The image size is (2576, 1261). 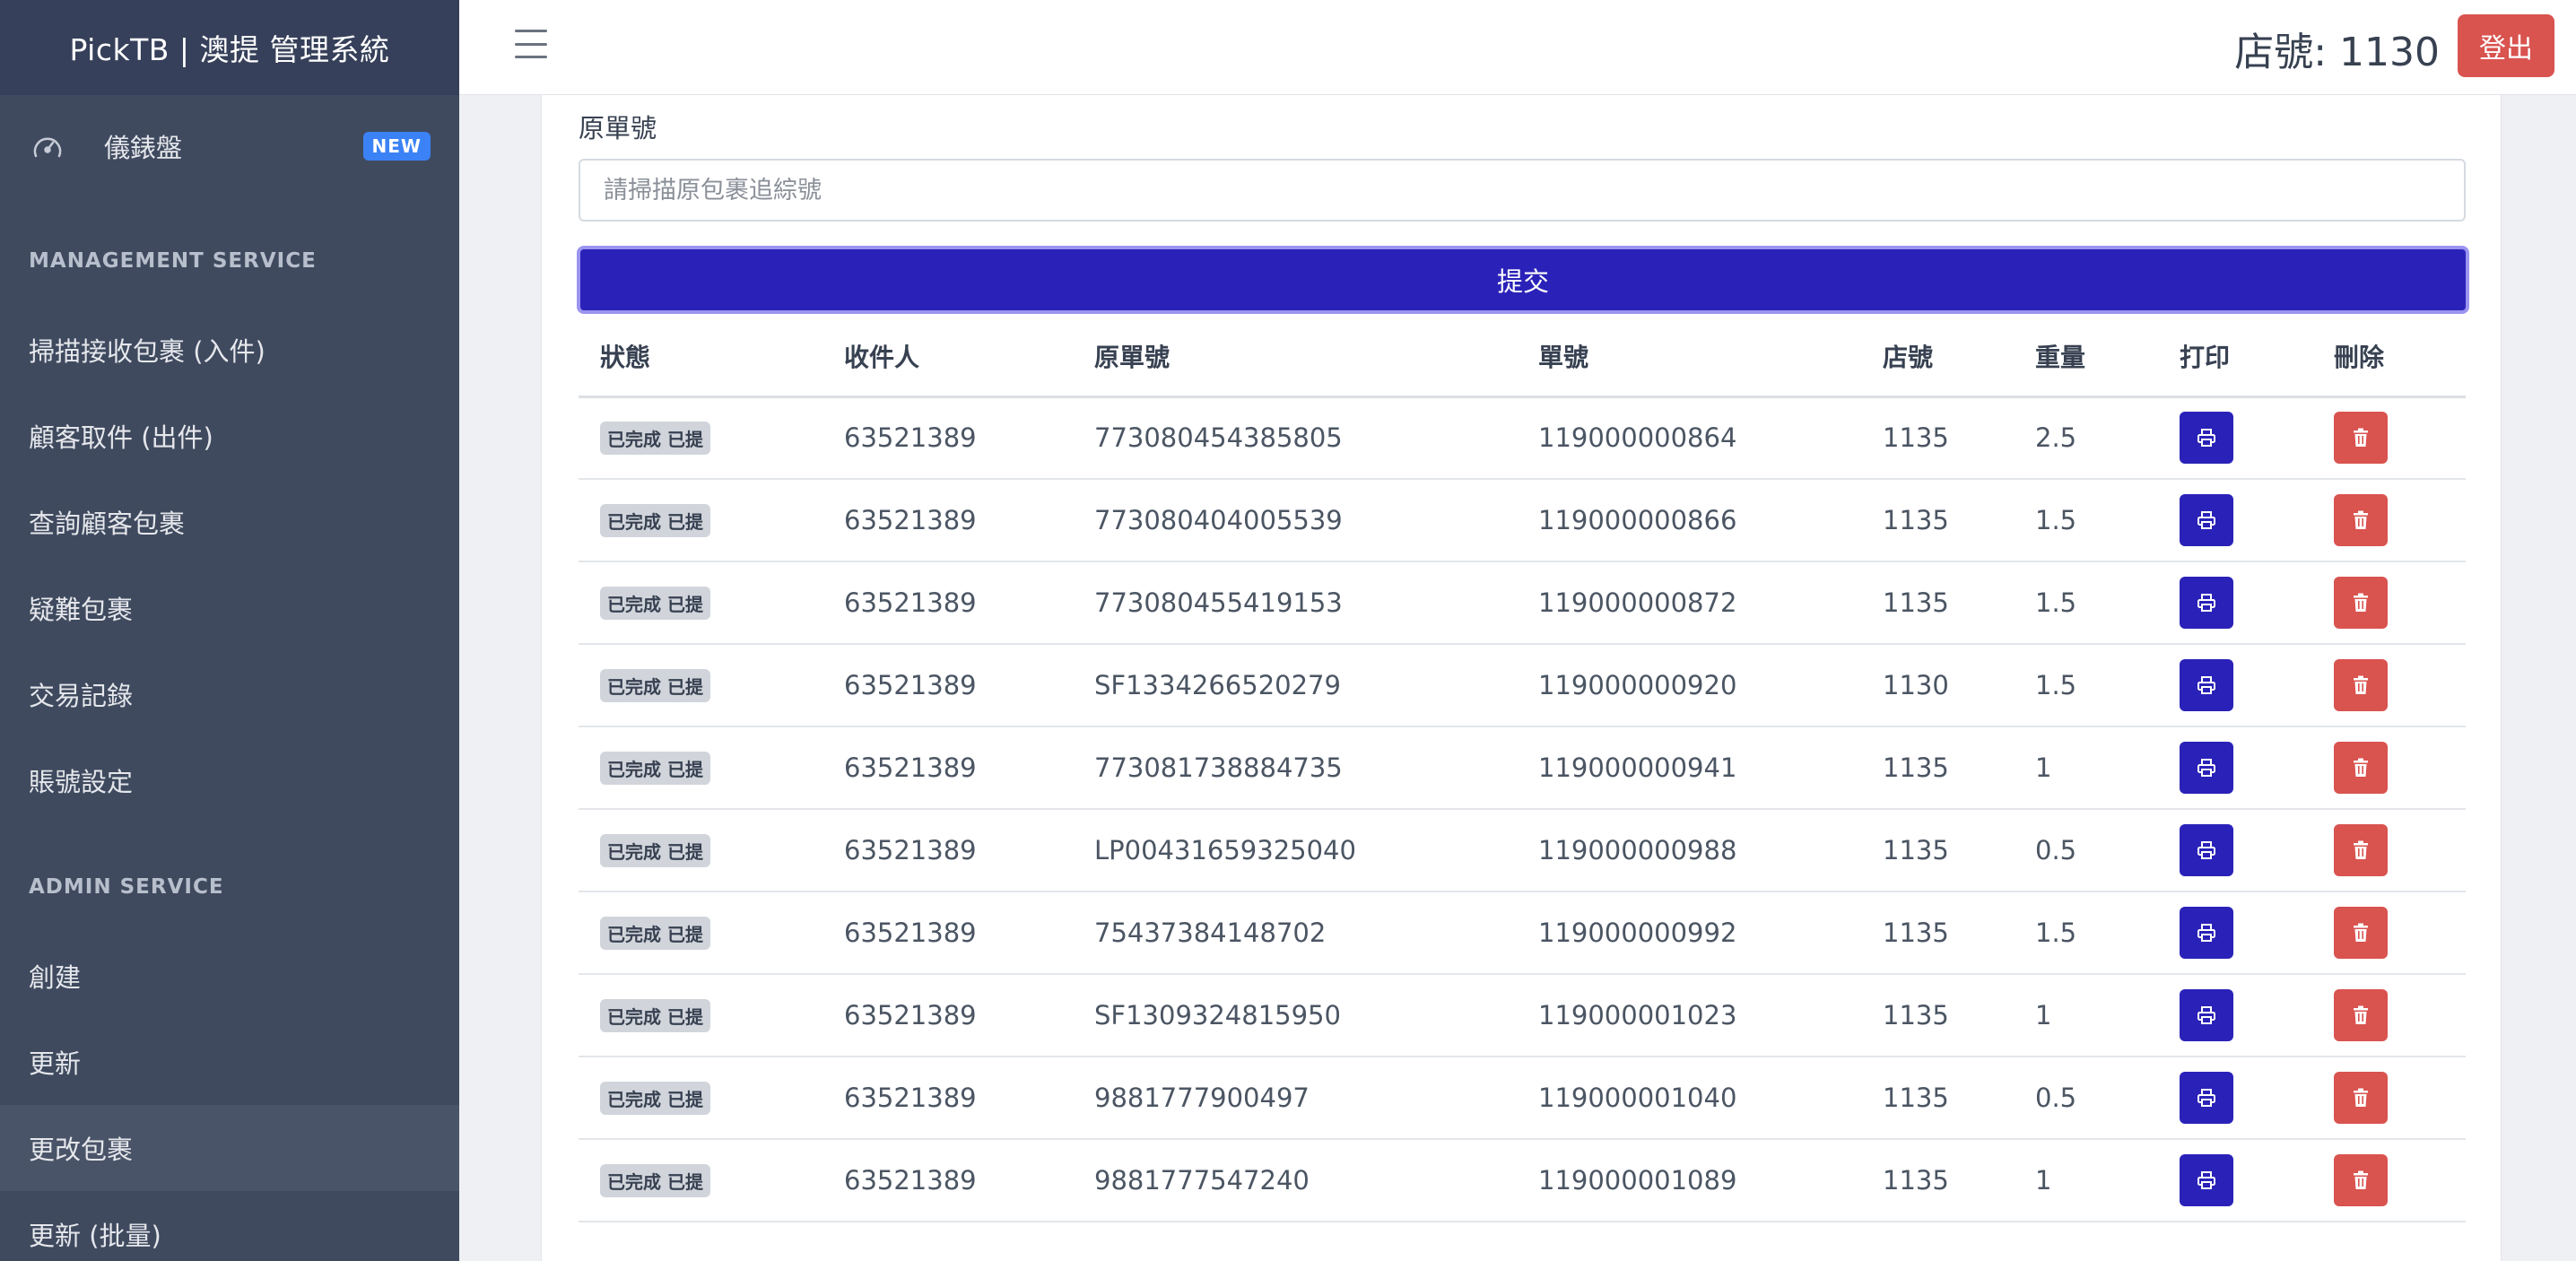 What do you see at coordinates (1689, 603) in the screenshot?
I see `order-no-cell: 119000000872` at bounding box center [1689, 603].